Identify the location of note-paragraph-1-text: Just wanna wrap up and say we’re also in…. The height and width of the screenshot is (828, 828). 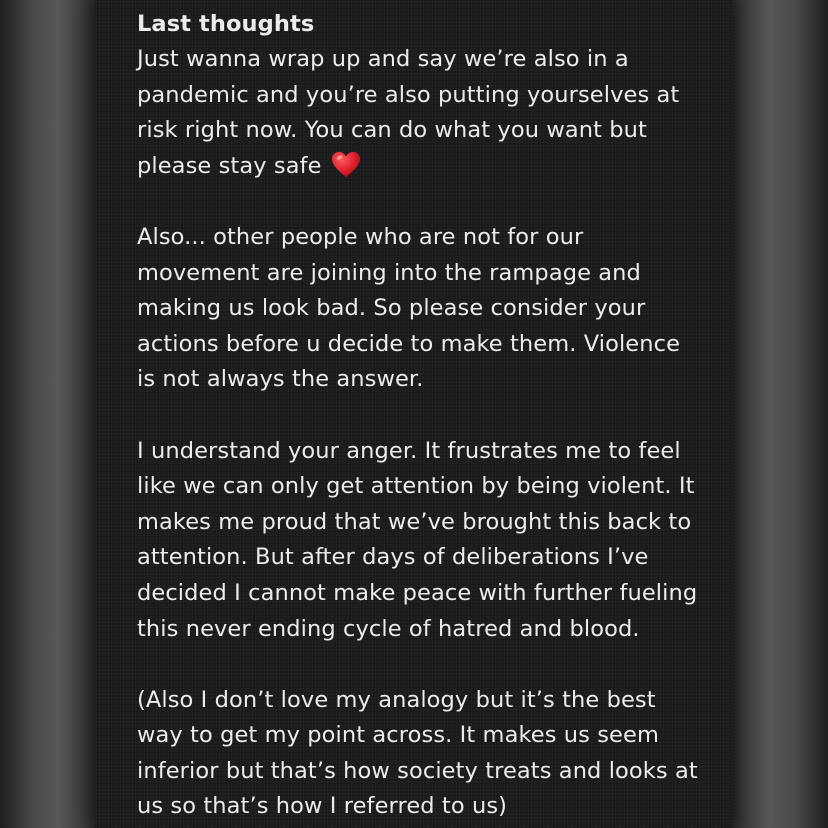
(408, 112).